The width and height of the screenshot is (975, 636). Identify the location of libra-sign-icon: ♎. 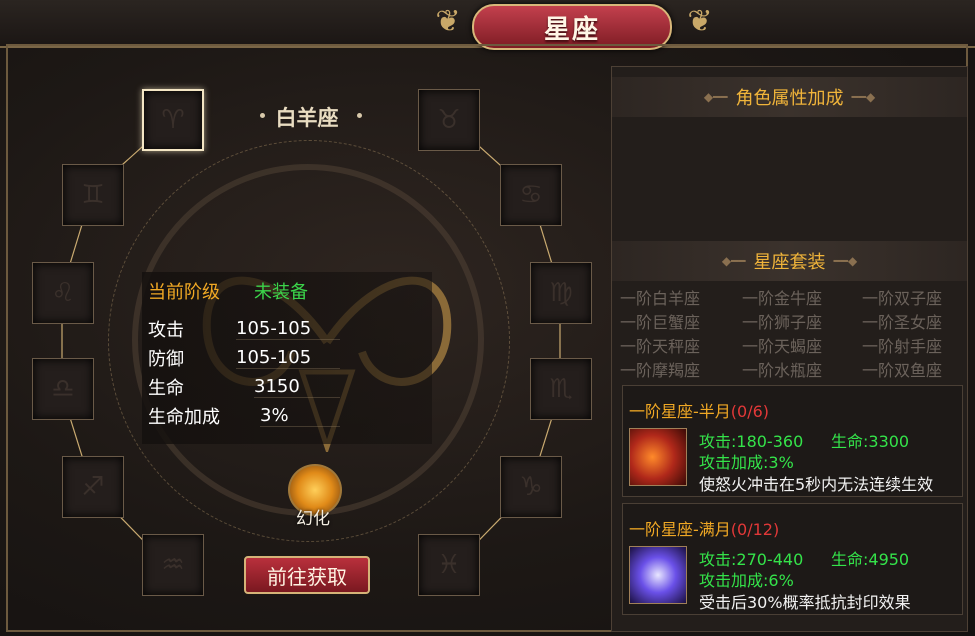
(63, 389).